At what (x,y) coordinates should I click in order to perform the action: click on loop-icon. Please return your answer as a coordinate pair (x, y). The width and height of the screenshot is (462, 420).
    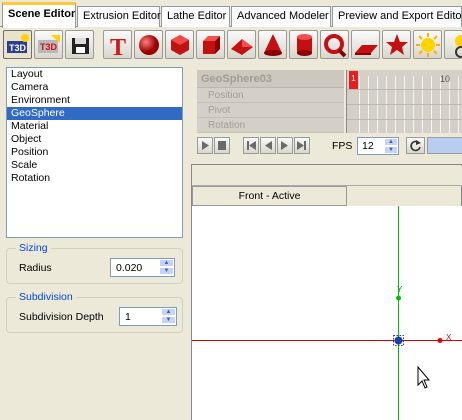
    Looking at the image, I should click on (415, 146).